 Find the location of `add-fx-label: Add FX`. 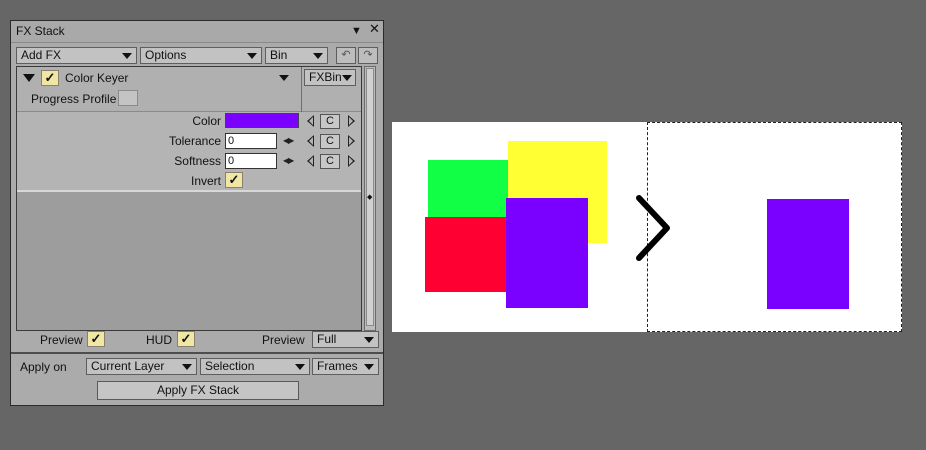

add-fx-label: Add FX is located at coordinates (41, 55).